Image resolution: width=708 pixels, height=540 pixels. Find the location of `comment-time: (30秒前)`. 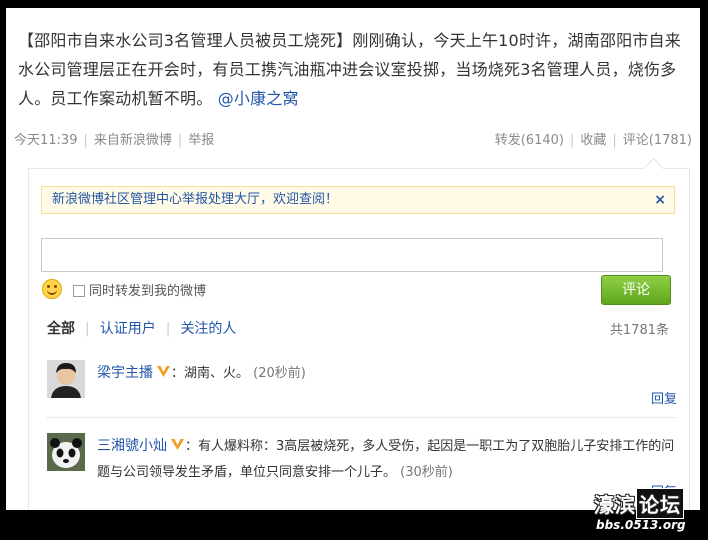

comment-time: (30秒前) is located at coordinates (426, 472).